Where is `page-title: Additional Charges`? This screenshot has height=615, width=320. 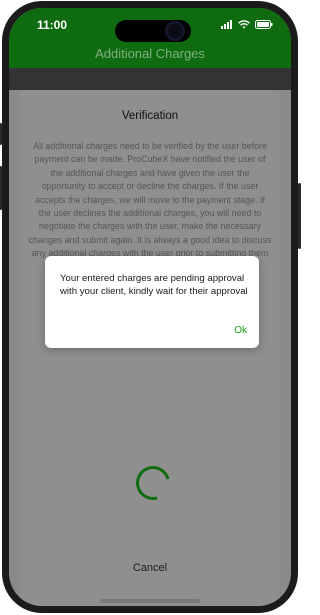
page-title: Additional Charges is located at coordinates (150, 53).